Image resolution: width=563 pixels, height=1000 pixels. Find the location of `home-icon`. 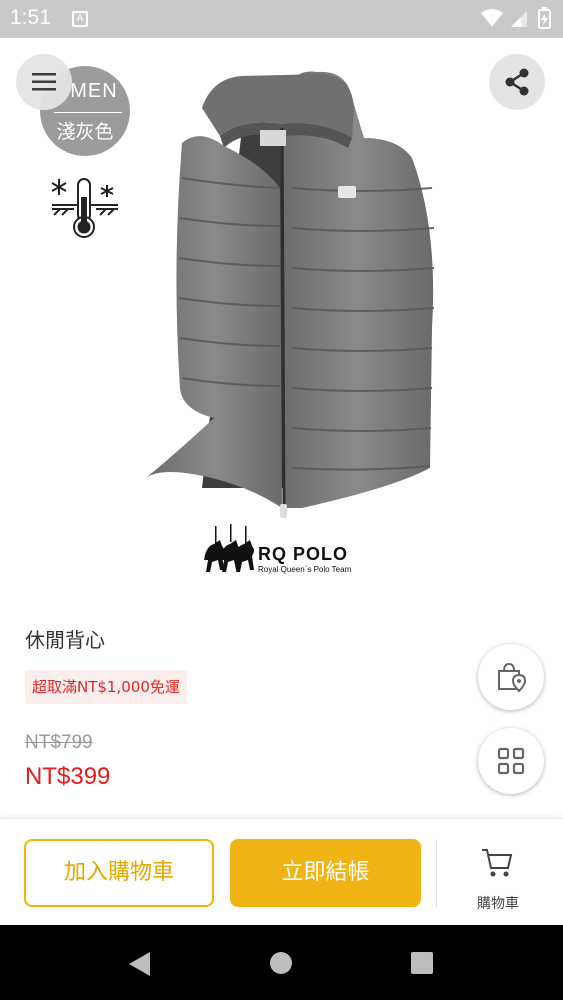

home-icon is located at coordinates (281, 963).